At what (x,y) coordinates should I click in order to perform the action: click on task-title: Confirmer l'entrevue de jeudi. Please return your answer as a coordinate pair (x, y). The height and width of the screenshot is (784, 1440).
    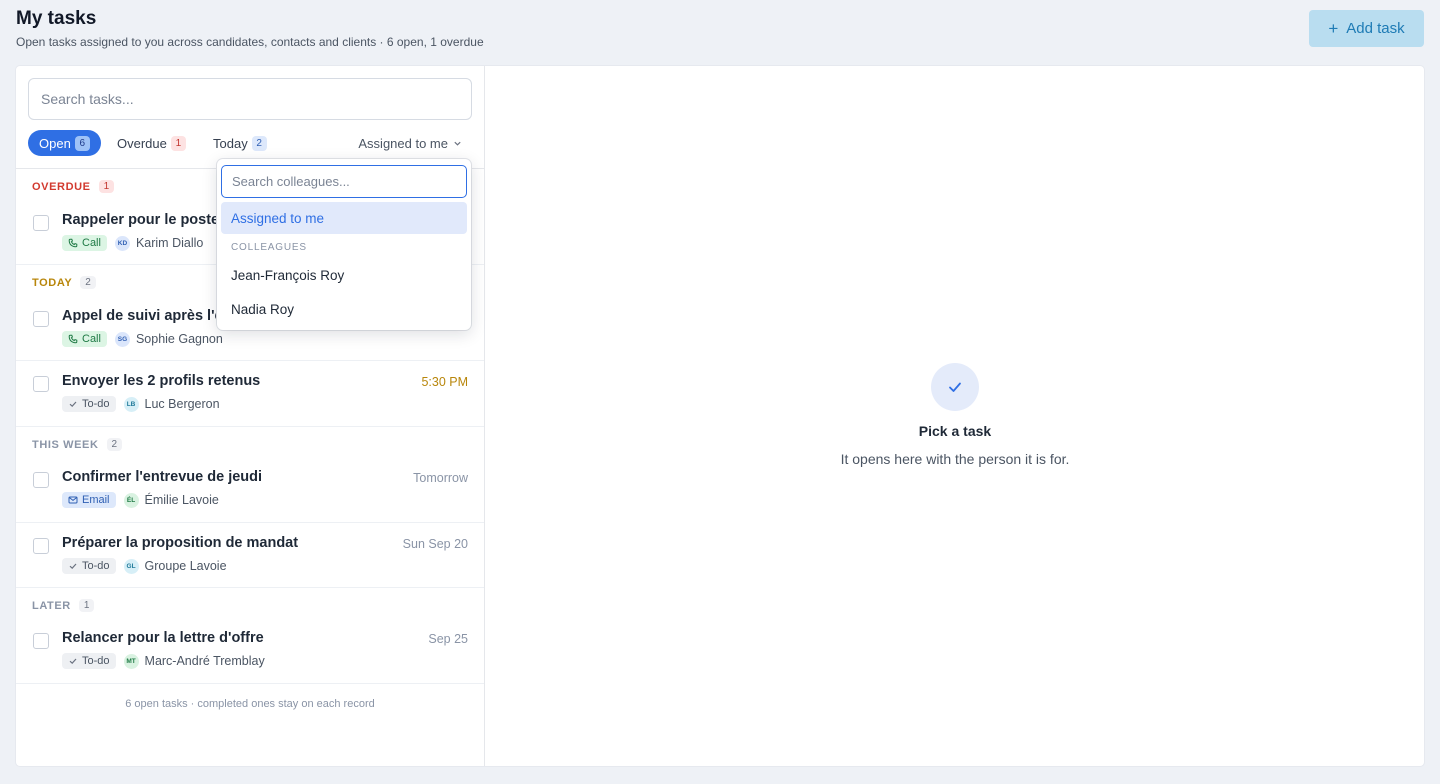
    Looking at the image, I should click on (162, 477).